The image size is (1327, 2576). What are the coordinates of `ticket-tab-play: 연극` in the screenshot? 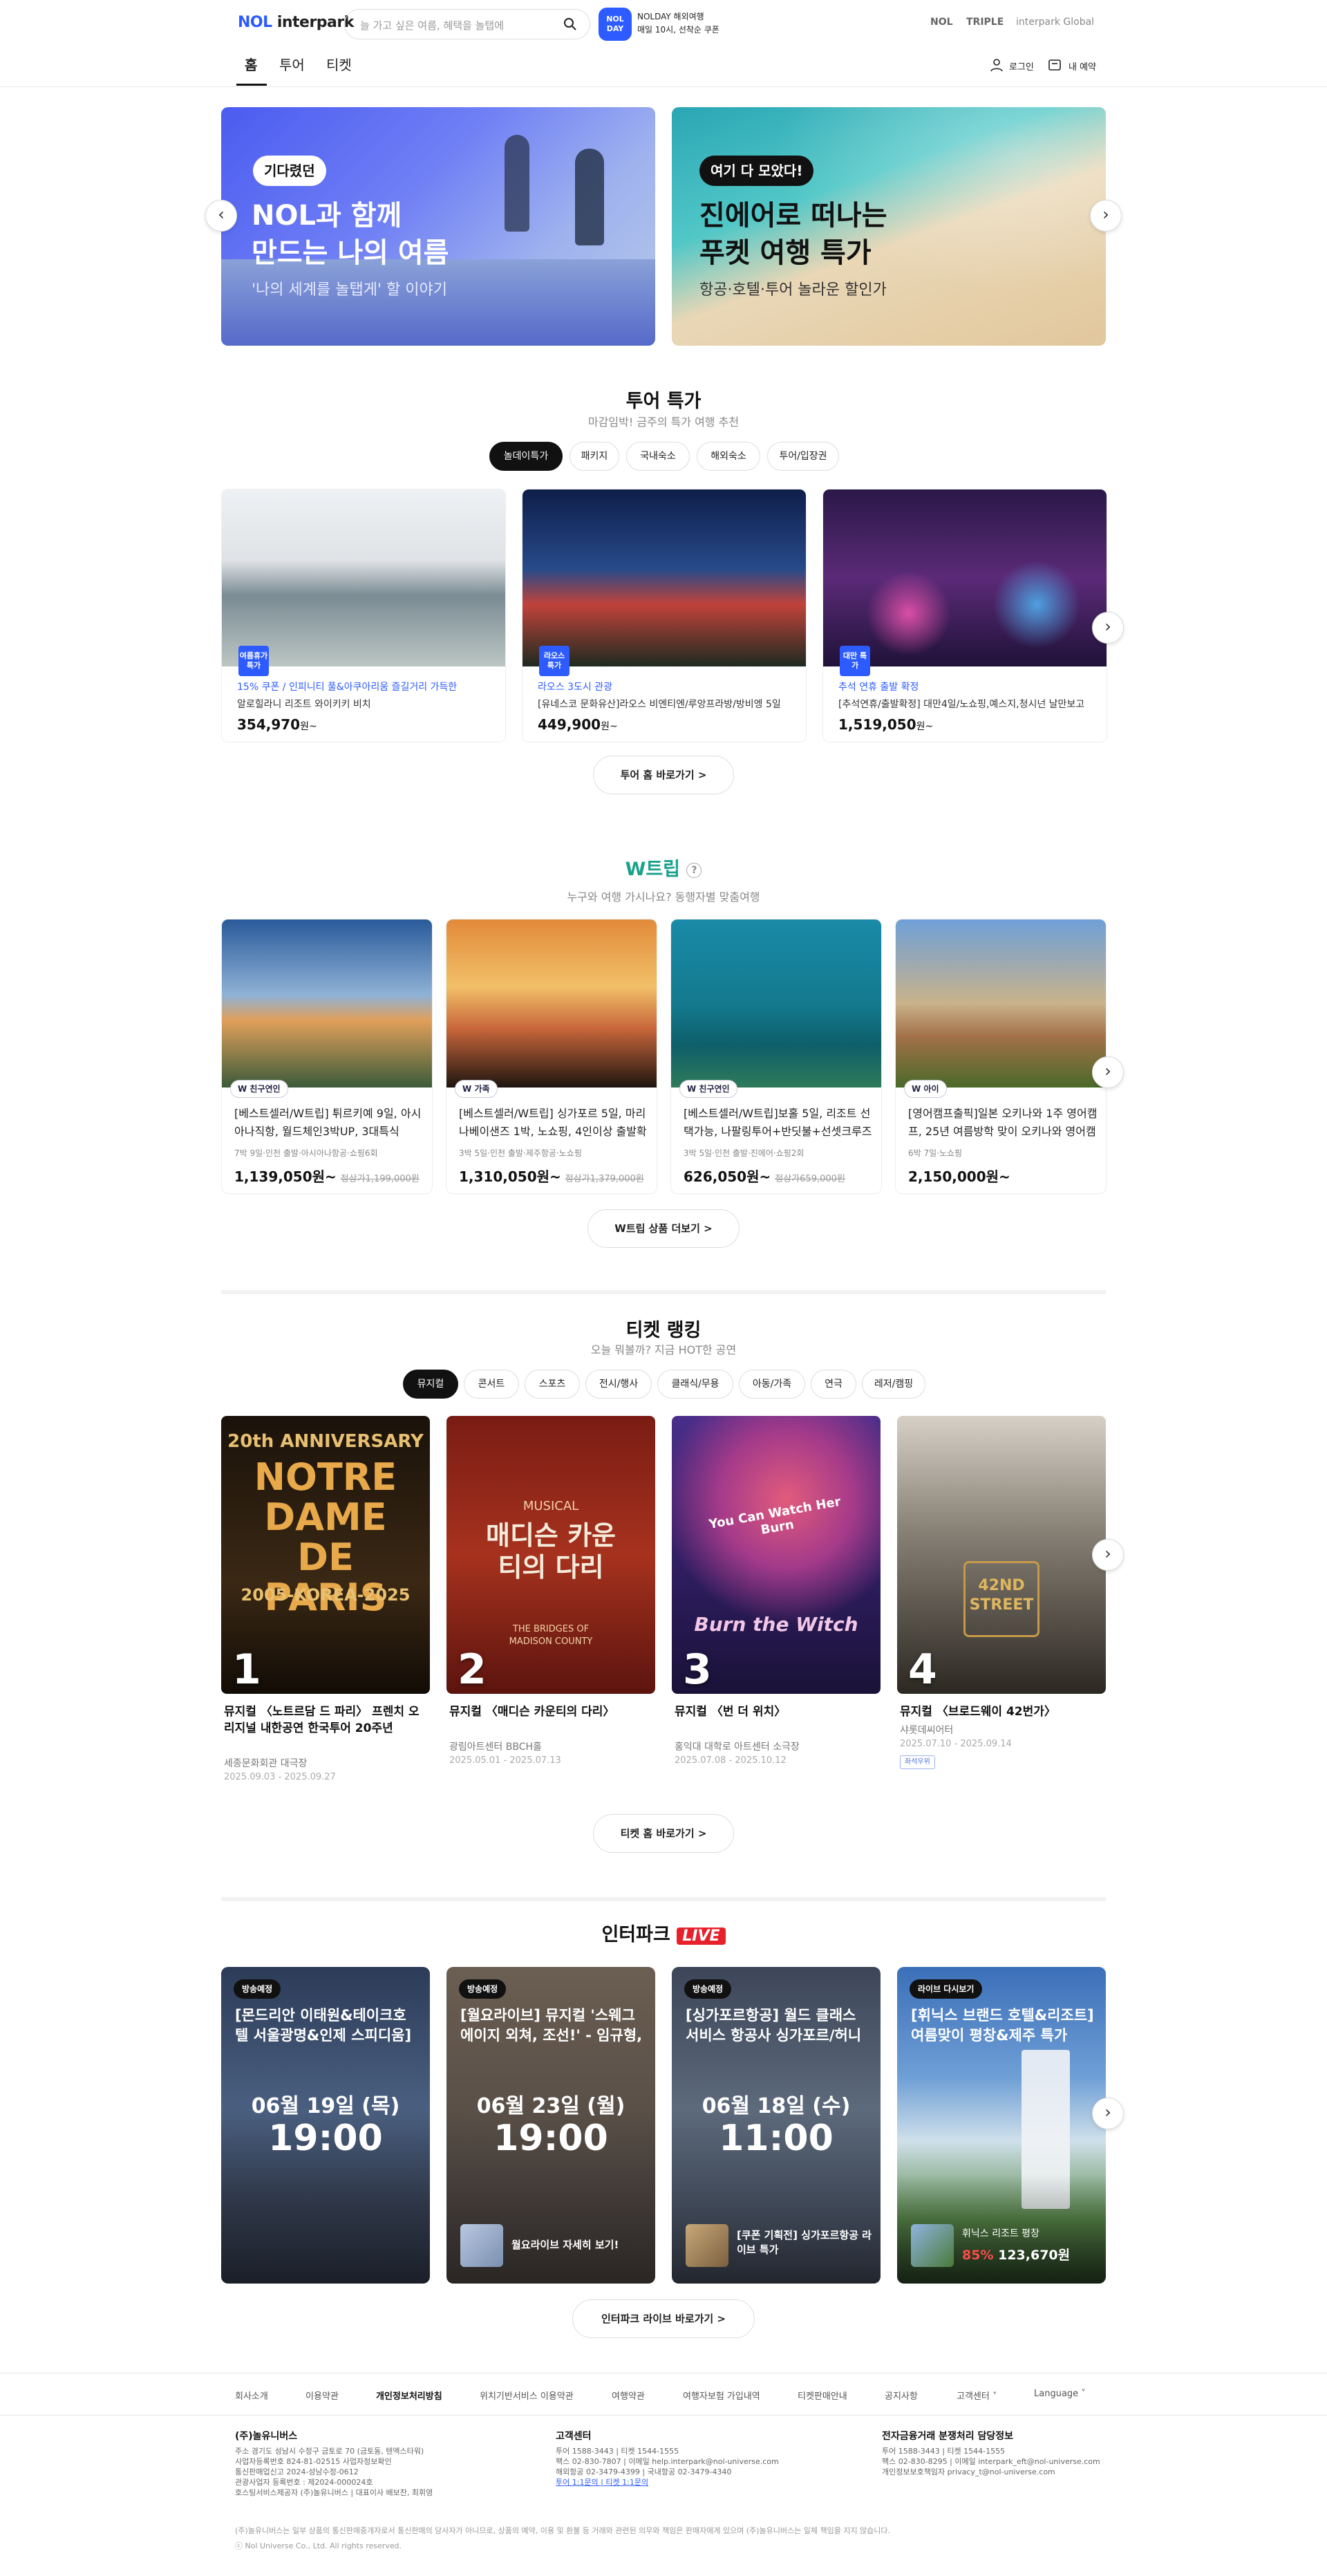 It's located at (834, 1384).